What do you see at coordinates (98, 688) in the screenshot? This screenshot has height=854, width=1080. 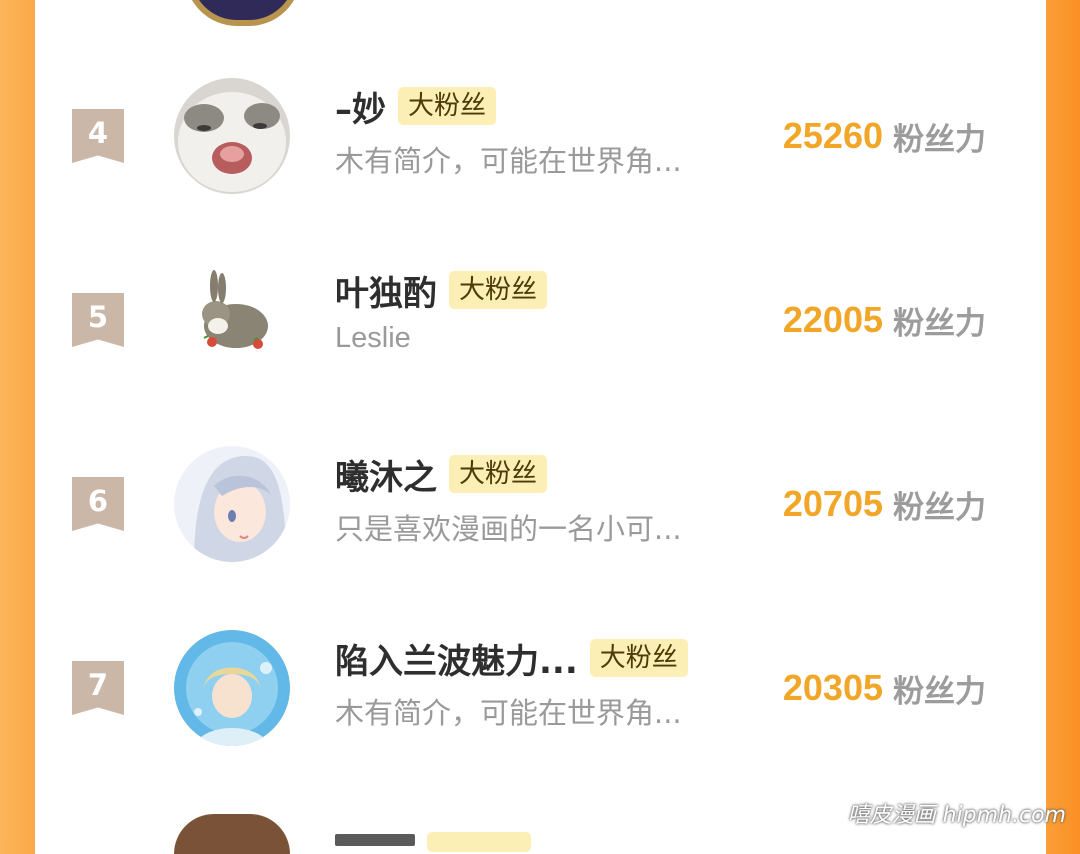 I see `rank-badge: 7` at bounding box center [98, 688].